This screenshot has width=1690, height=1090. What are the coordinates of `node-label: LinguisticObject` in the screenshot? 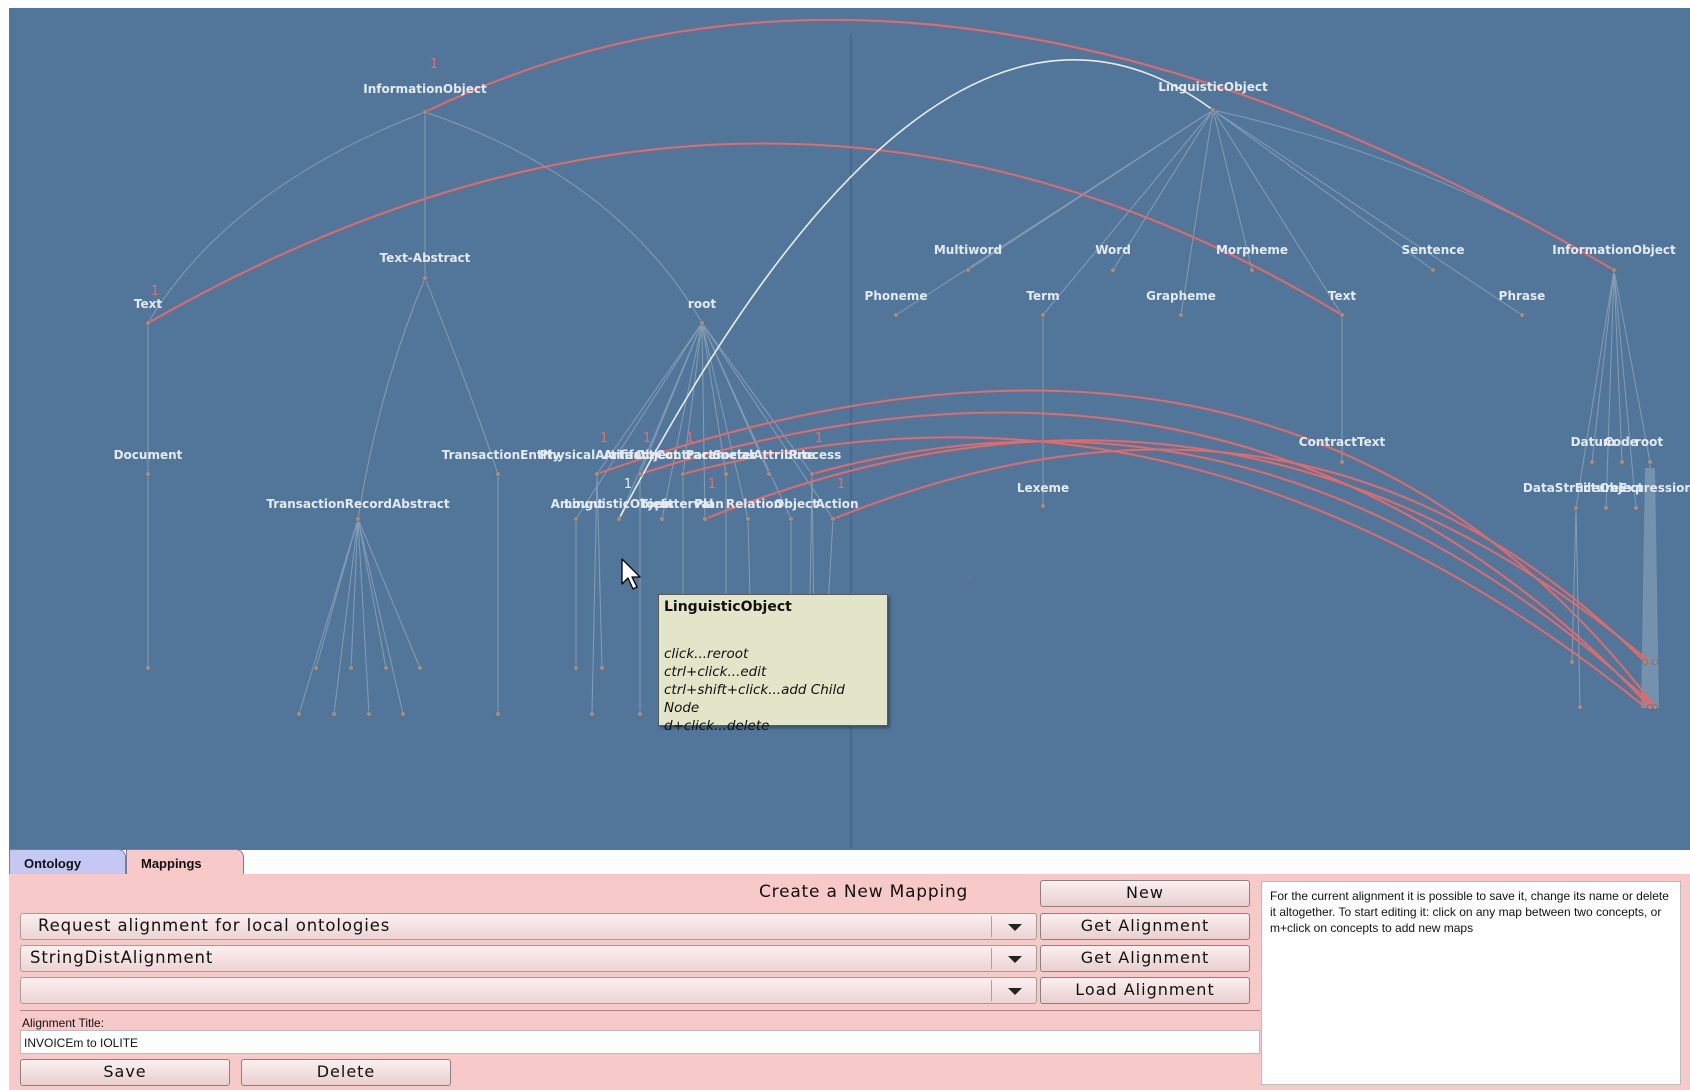 It's located at (1213, 87).